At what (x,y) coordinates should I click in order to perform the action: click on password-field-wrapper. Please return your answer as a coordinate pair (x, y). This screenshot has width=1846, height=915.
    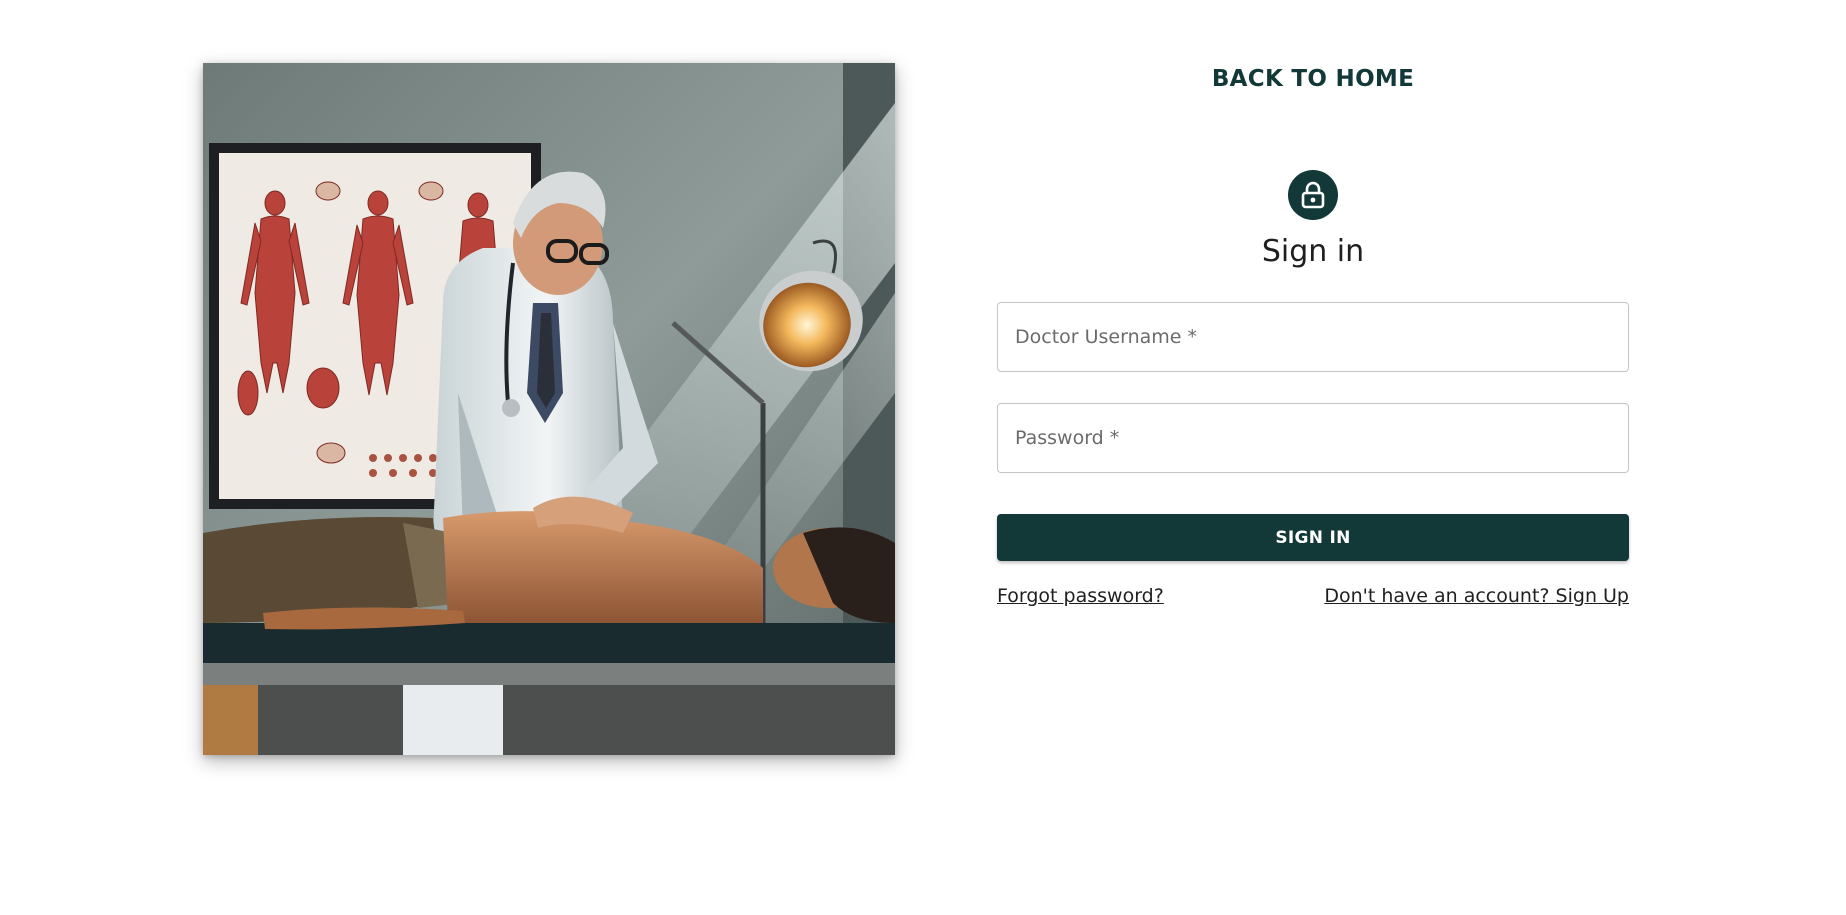
    Looking at the image, I should click on (1313, 438).